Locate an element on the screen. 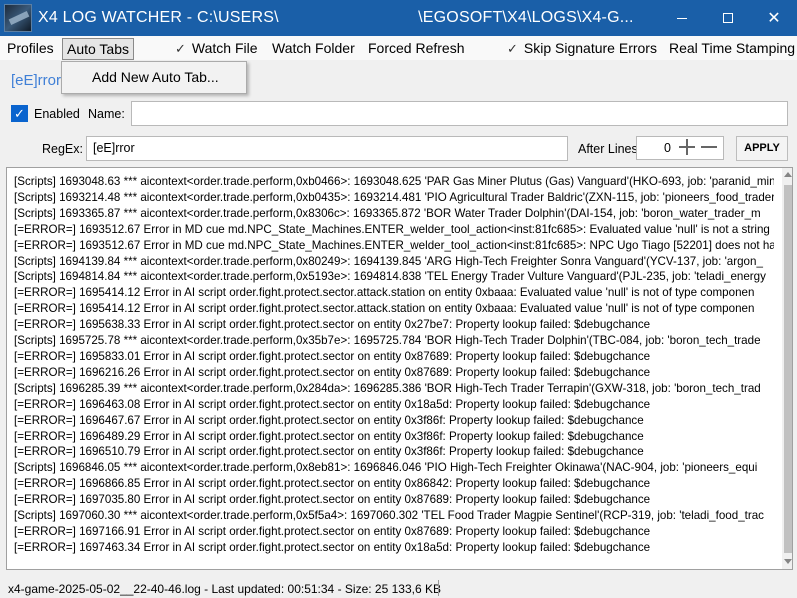  regex-label: RegEx: is located at coordinates (62, 149).